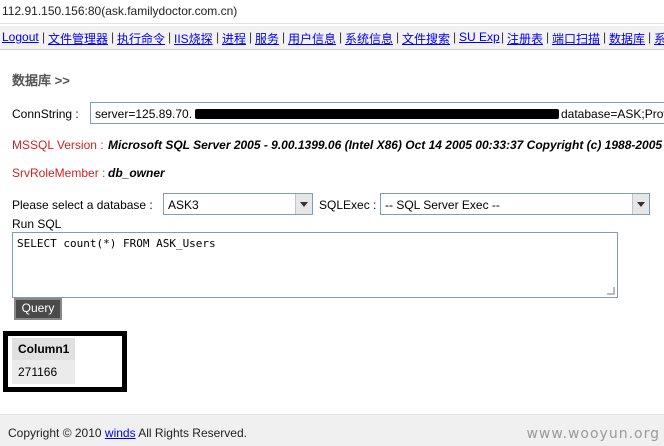 The height and width of the screenshot is (446, 664). I want to click on resize-grip-icon, so click(611, 291).